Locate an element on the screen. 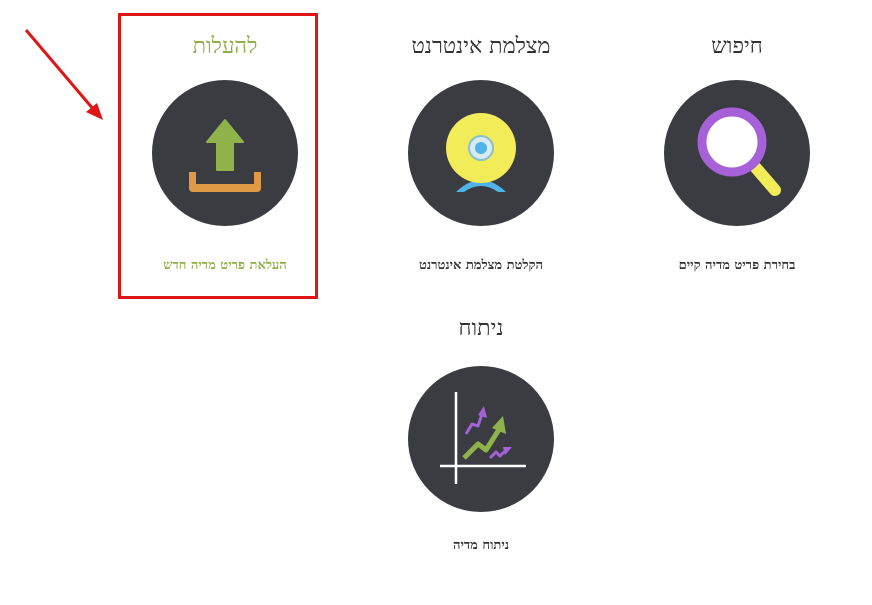 The image size is (872, 605). search-description: בחירת פריט מדיה קיים is located at coordinates (737, 265).